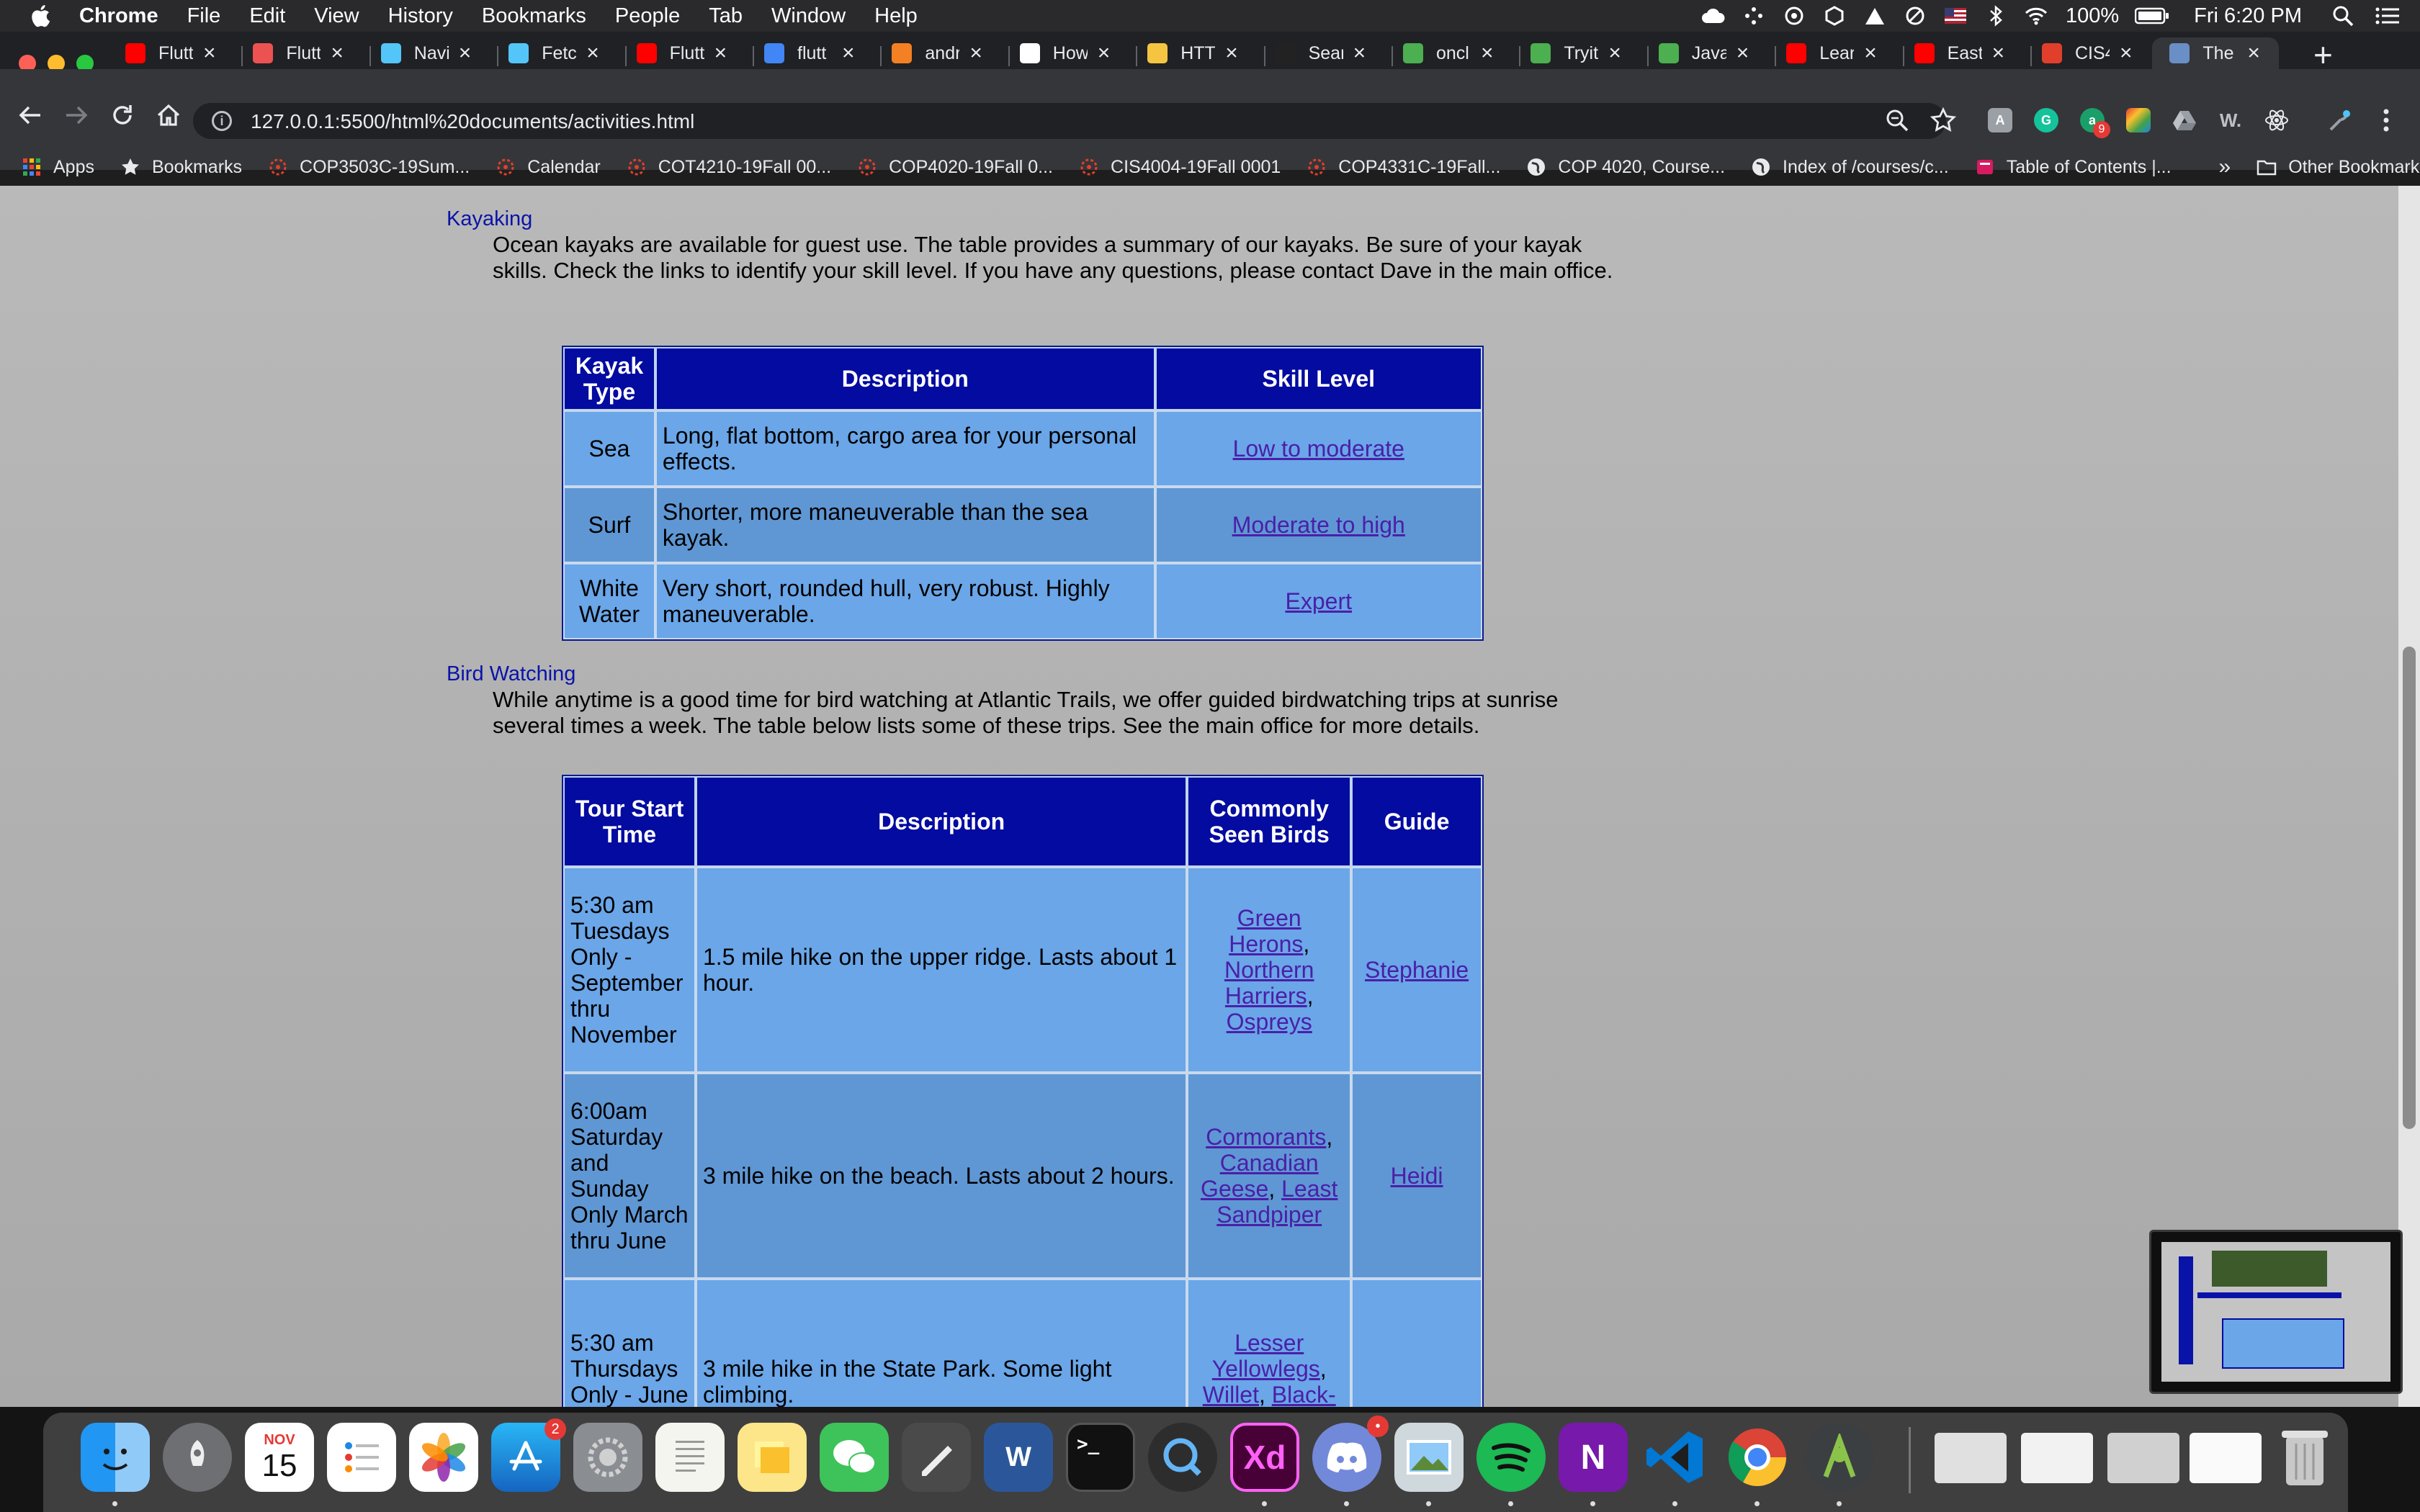  Describe the element at coordinates (420, 16) in the screenshot. I see `menu-history: History` at that location.